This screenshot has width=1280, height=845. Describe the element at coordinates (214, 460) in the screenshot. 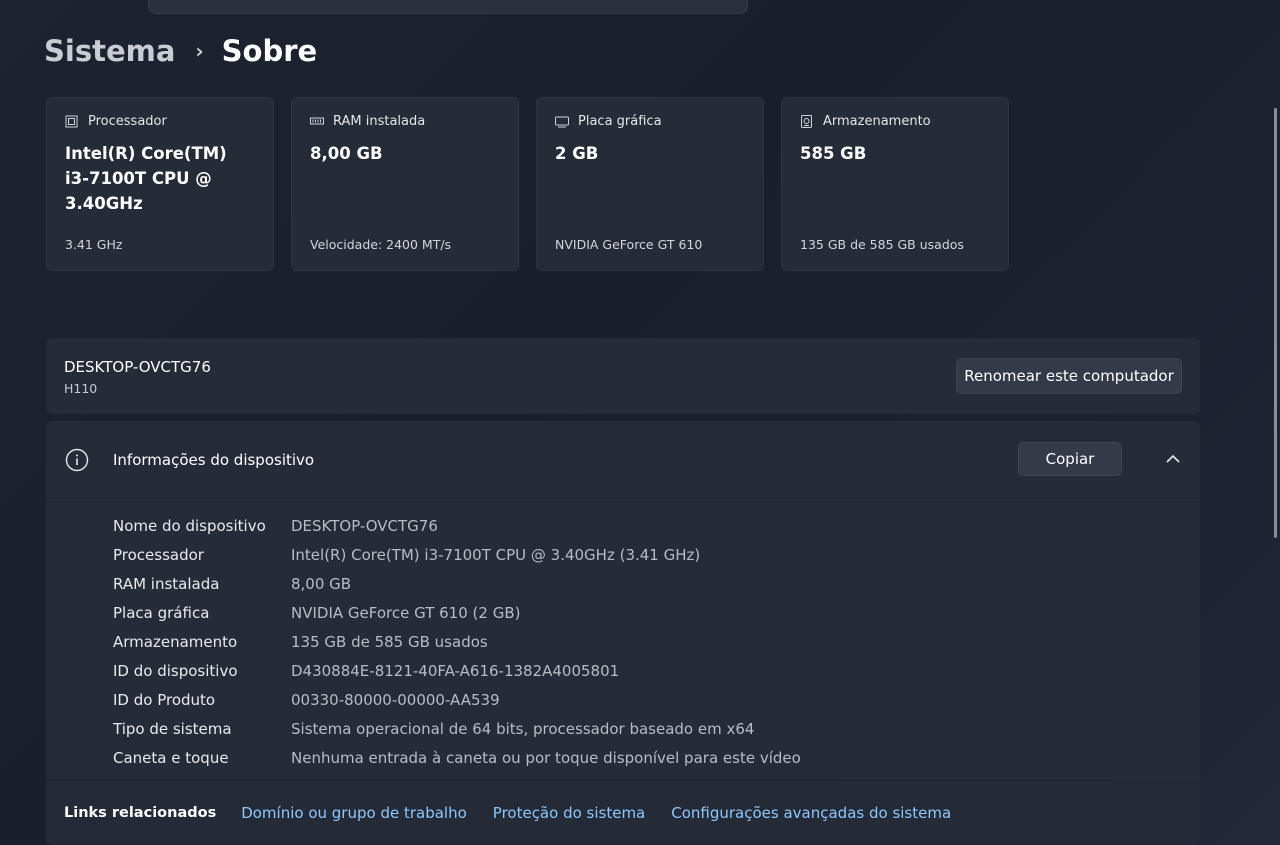

I see `device-info-title: Informações do dispositivo` at that location.